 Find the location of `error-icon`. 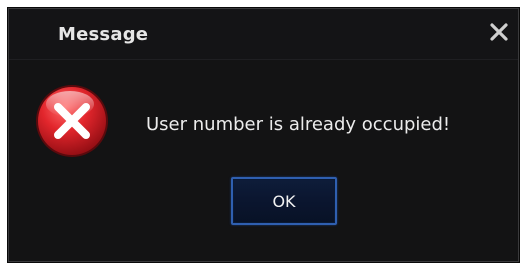

error-icon is located at coordinates (72, 121).